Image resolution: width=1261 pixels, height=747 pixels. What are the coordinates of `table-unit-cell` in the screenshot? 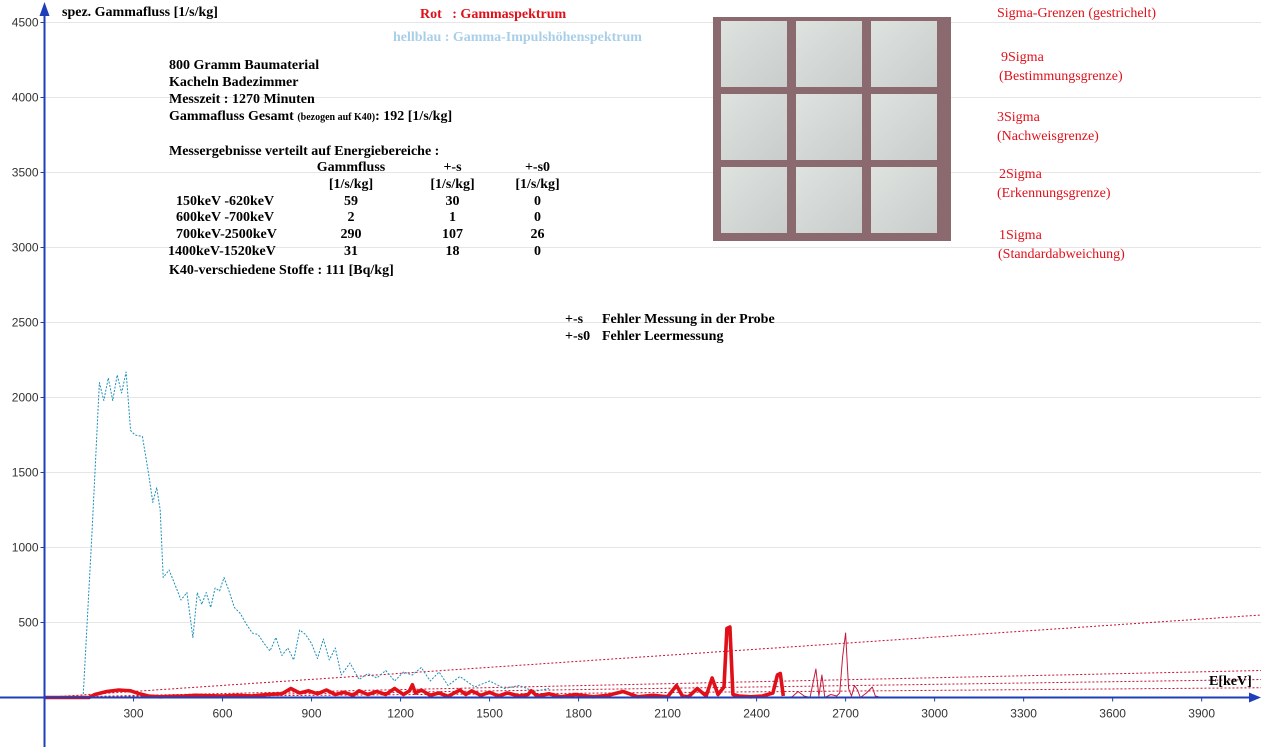 It's located at (233, 185).